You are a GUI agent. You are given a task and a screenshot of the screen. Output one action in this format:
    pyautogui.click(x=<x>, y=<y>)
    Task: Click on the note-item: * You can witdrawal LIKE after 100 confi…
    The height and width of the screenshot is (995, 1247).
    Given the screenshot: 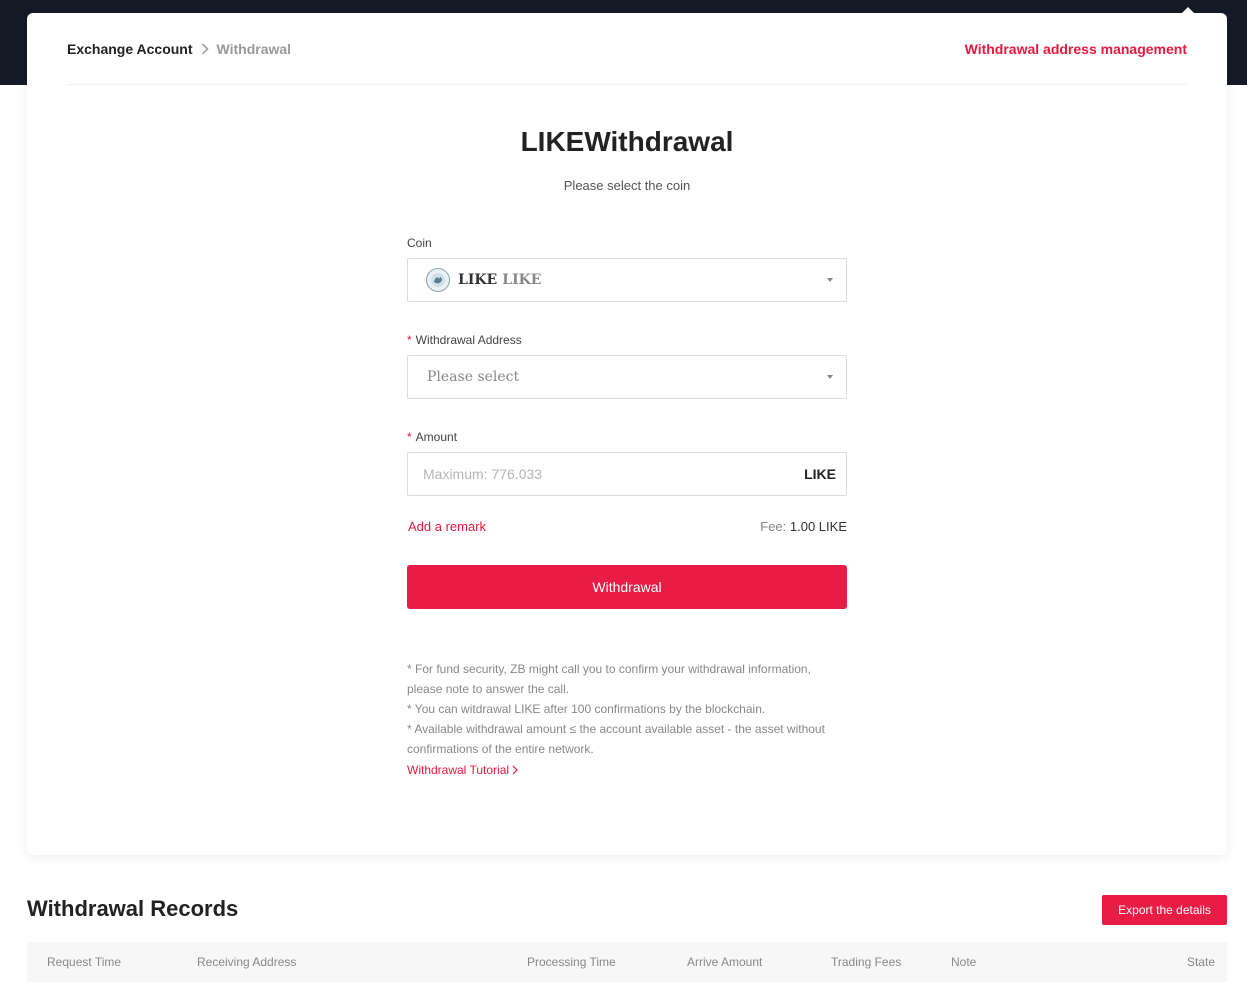 What is the action you would take?
    pyautogui.click(x=586, y=709)
    